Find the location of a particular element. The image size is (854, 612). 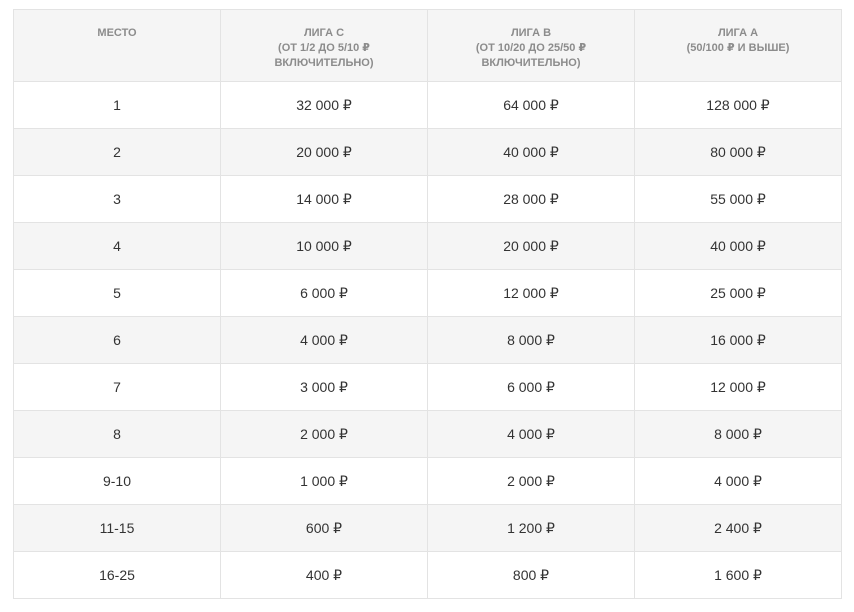

cell-league-a: 128 000 ₽ is located at coordinates (738, 105).